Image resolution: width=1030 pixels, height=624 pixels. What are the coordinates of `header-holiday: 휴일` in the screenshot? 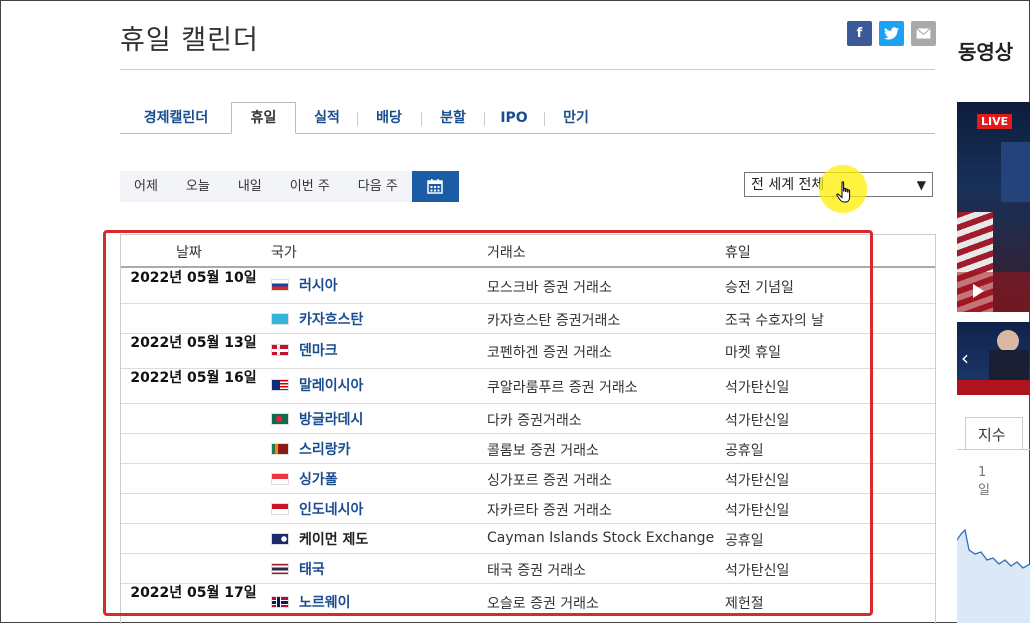 It's located at (738, 253).